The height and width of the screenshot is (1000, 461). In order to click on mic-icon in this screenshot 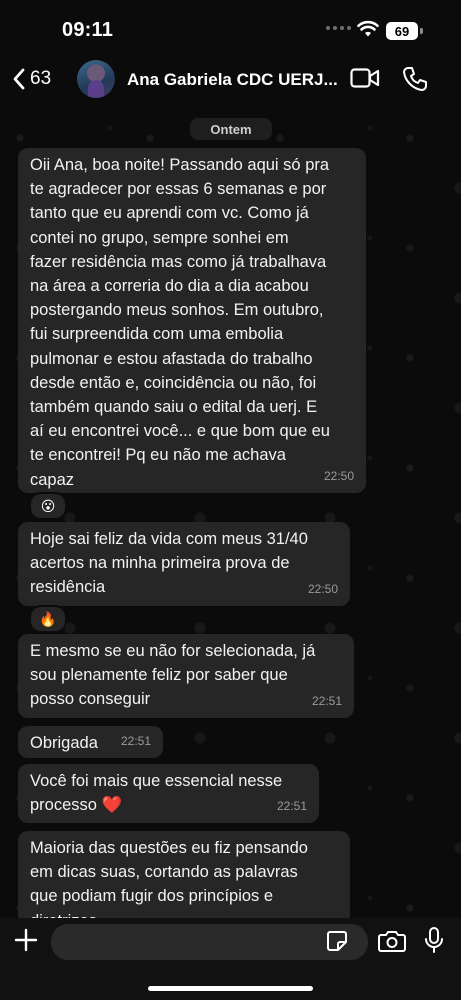, I will do `click(434, 940)`.